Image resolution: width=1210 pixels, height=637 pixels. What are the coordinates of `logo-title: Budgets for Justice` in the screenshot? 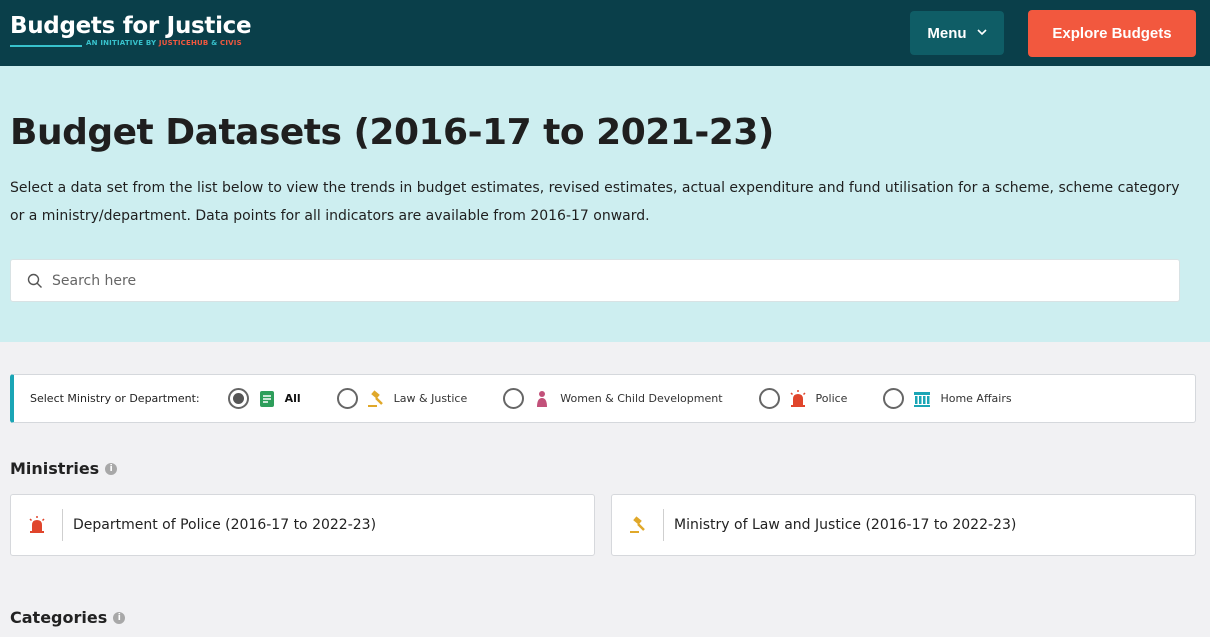 It's located at (131, 26).